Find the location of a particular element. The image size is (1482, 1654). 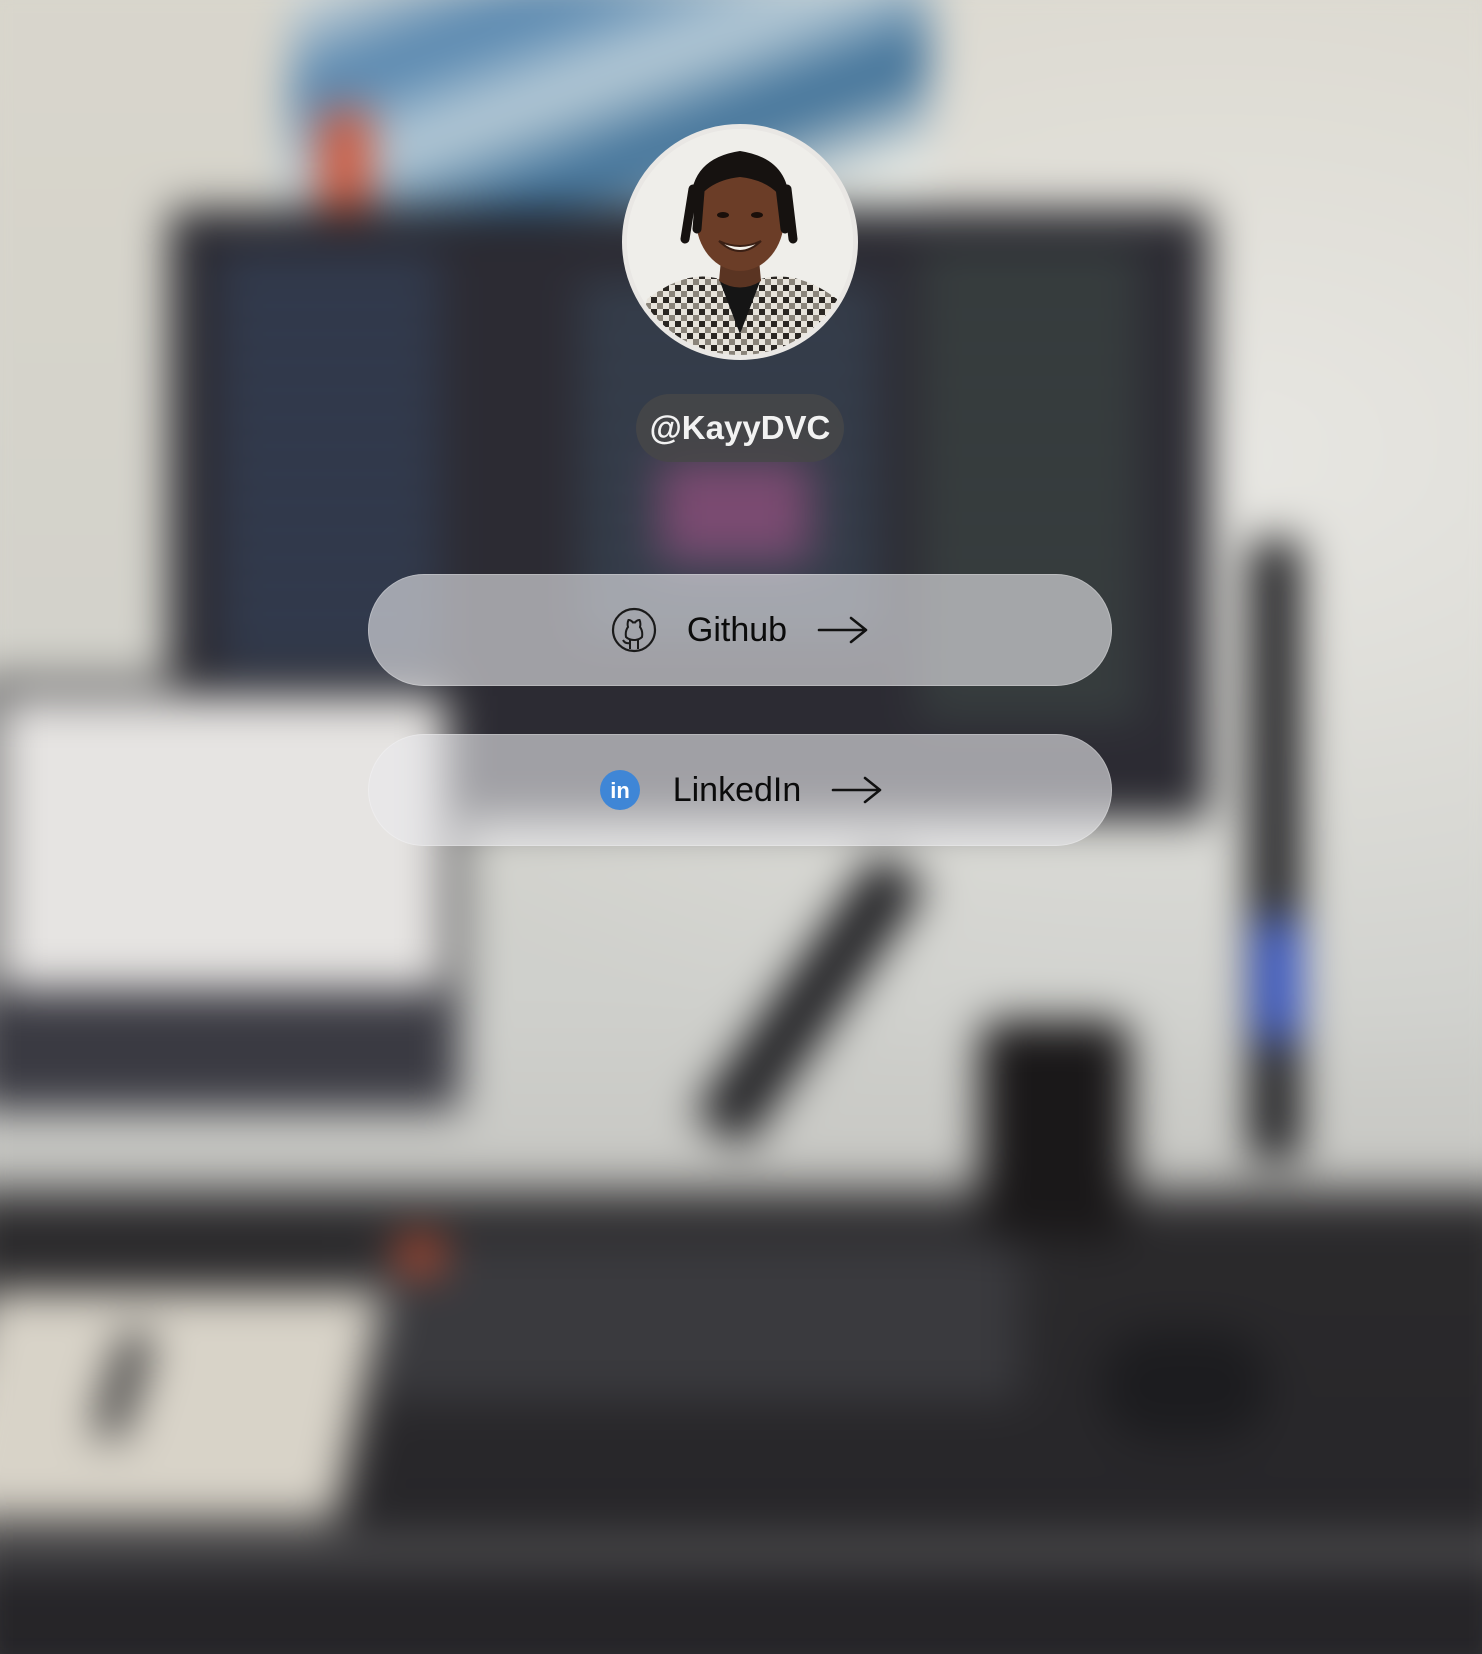

linkedin-link-label: LinkedIn is located at coordinates (737, 789).